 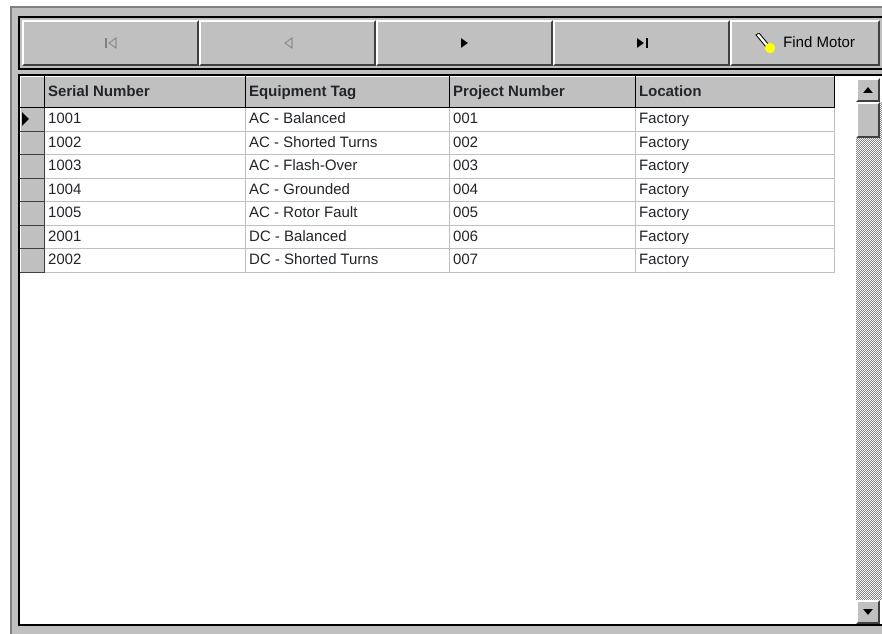 I want to click on column-header: Project Number, so click(x=543, y=92).